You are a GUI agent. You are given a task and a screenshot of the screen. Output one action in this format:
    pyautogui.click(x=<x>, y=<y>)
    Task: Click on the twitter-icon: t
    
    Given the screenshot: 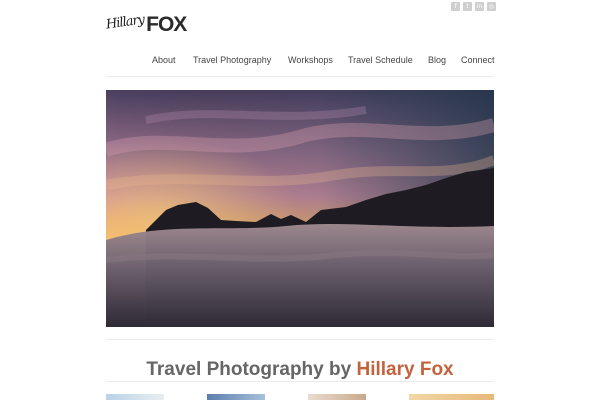 What is the action you would take?
    pyautogui.click(x=467, y=6)
    